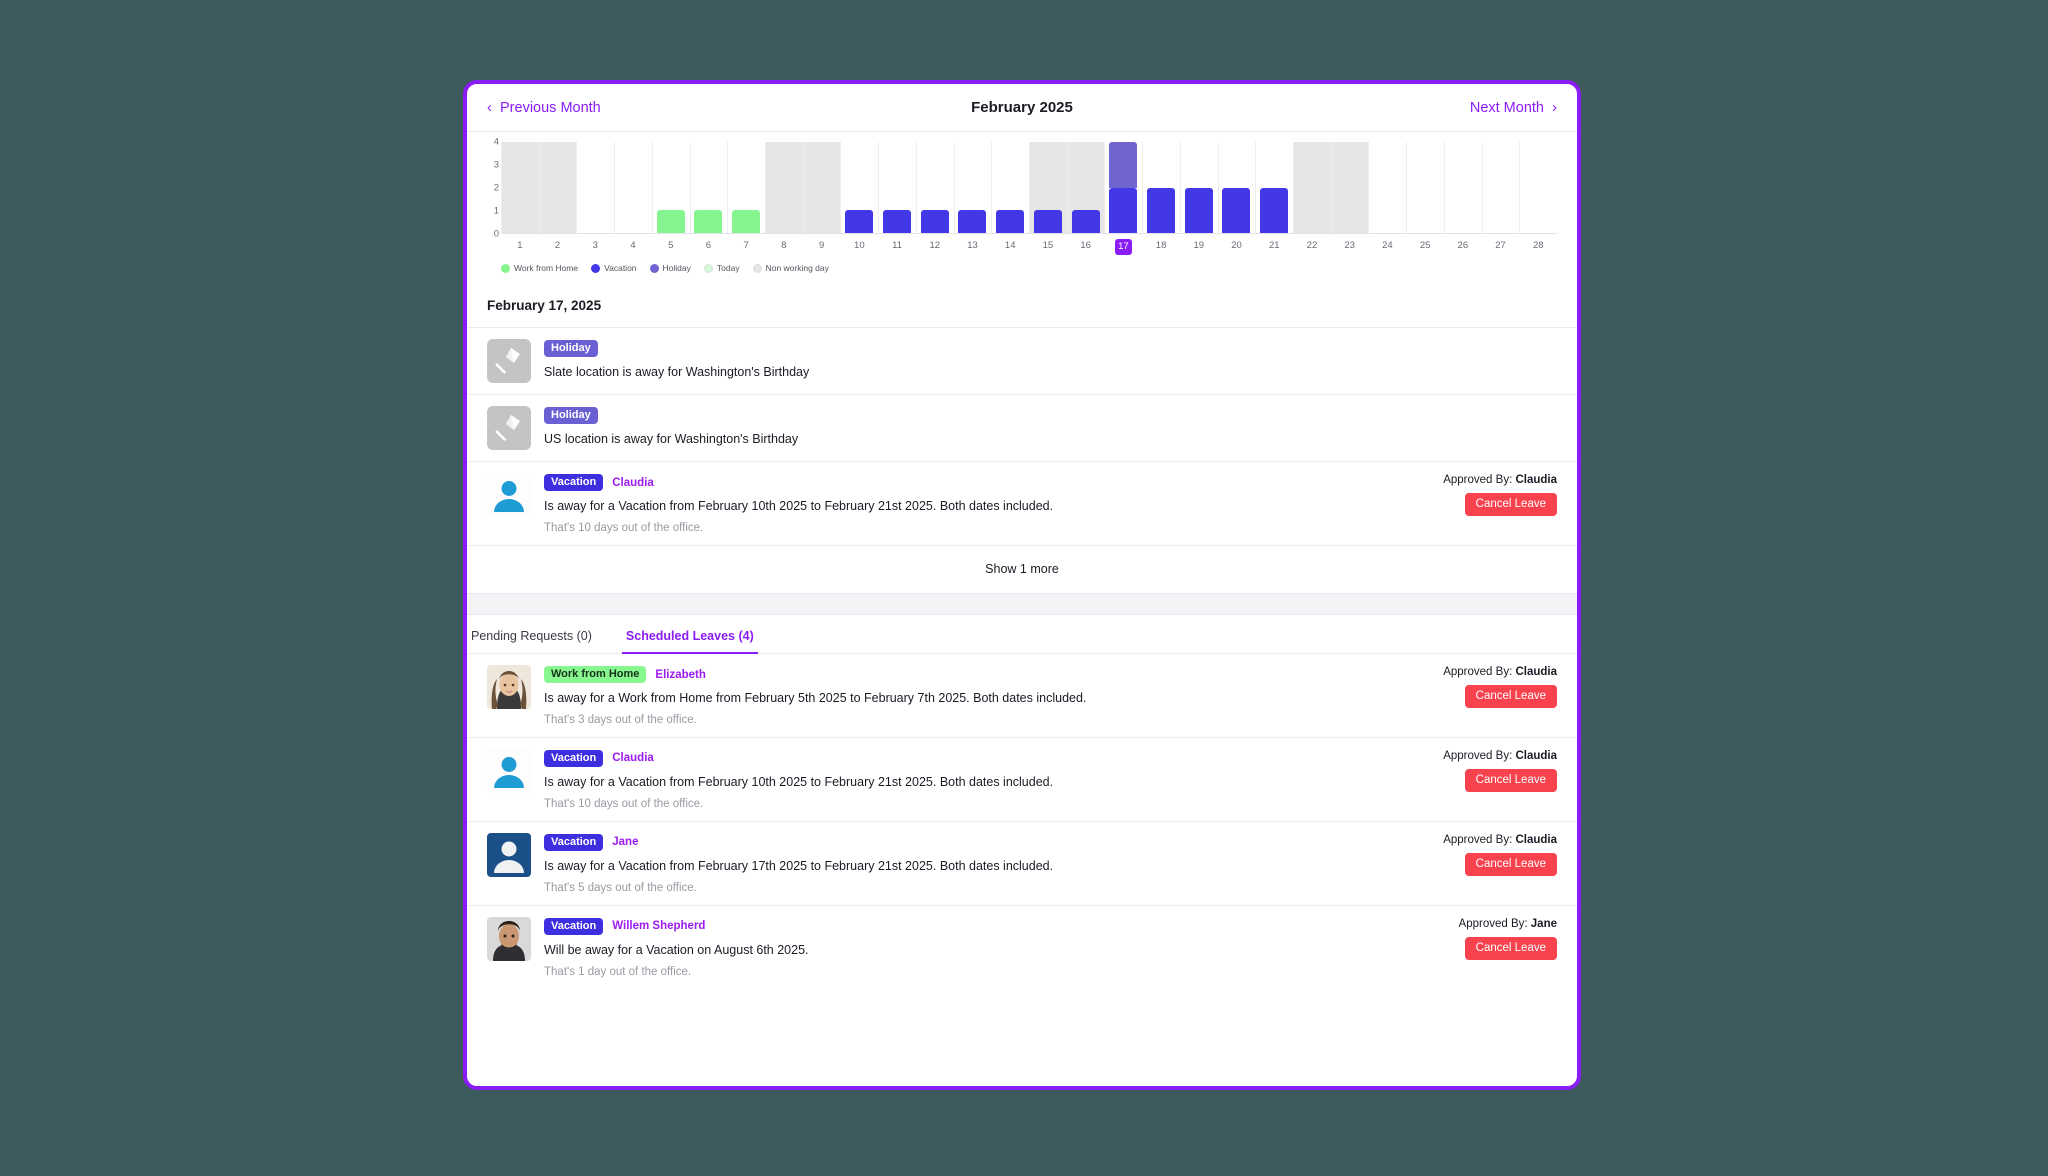 This screenshot has height=1176, width=2048. What do you see at coordinates (1350, 247) in the screenshot?
I see `x-tick-day-23: 23` at bounding box center [1350, 247].